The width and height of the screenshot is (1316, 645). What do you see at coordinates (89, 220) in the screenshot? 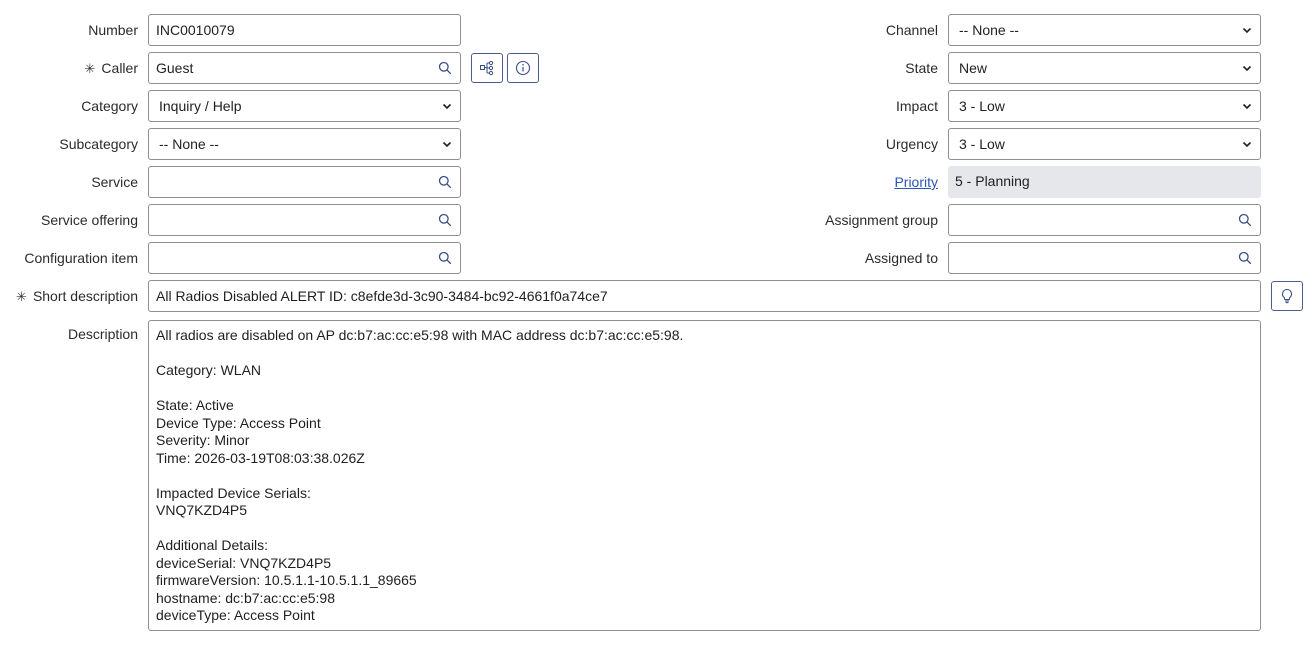
I see `service-offering-label: Service offering` at bounding box center [89, 220].